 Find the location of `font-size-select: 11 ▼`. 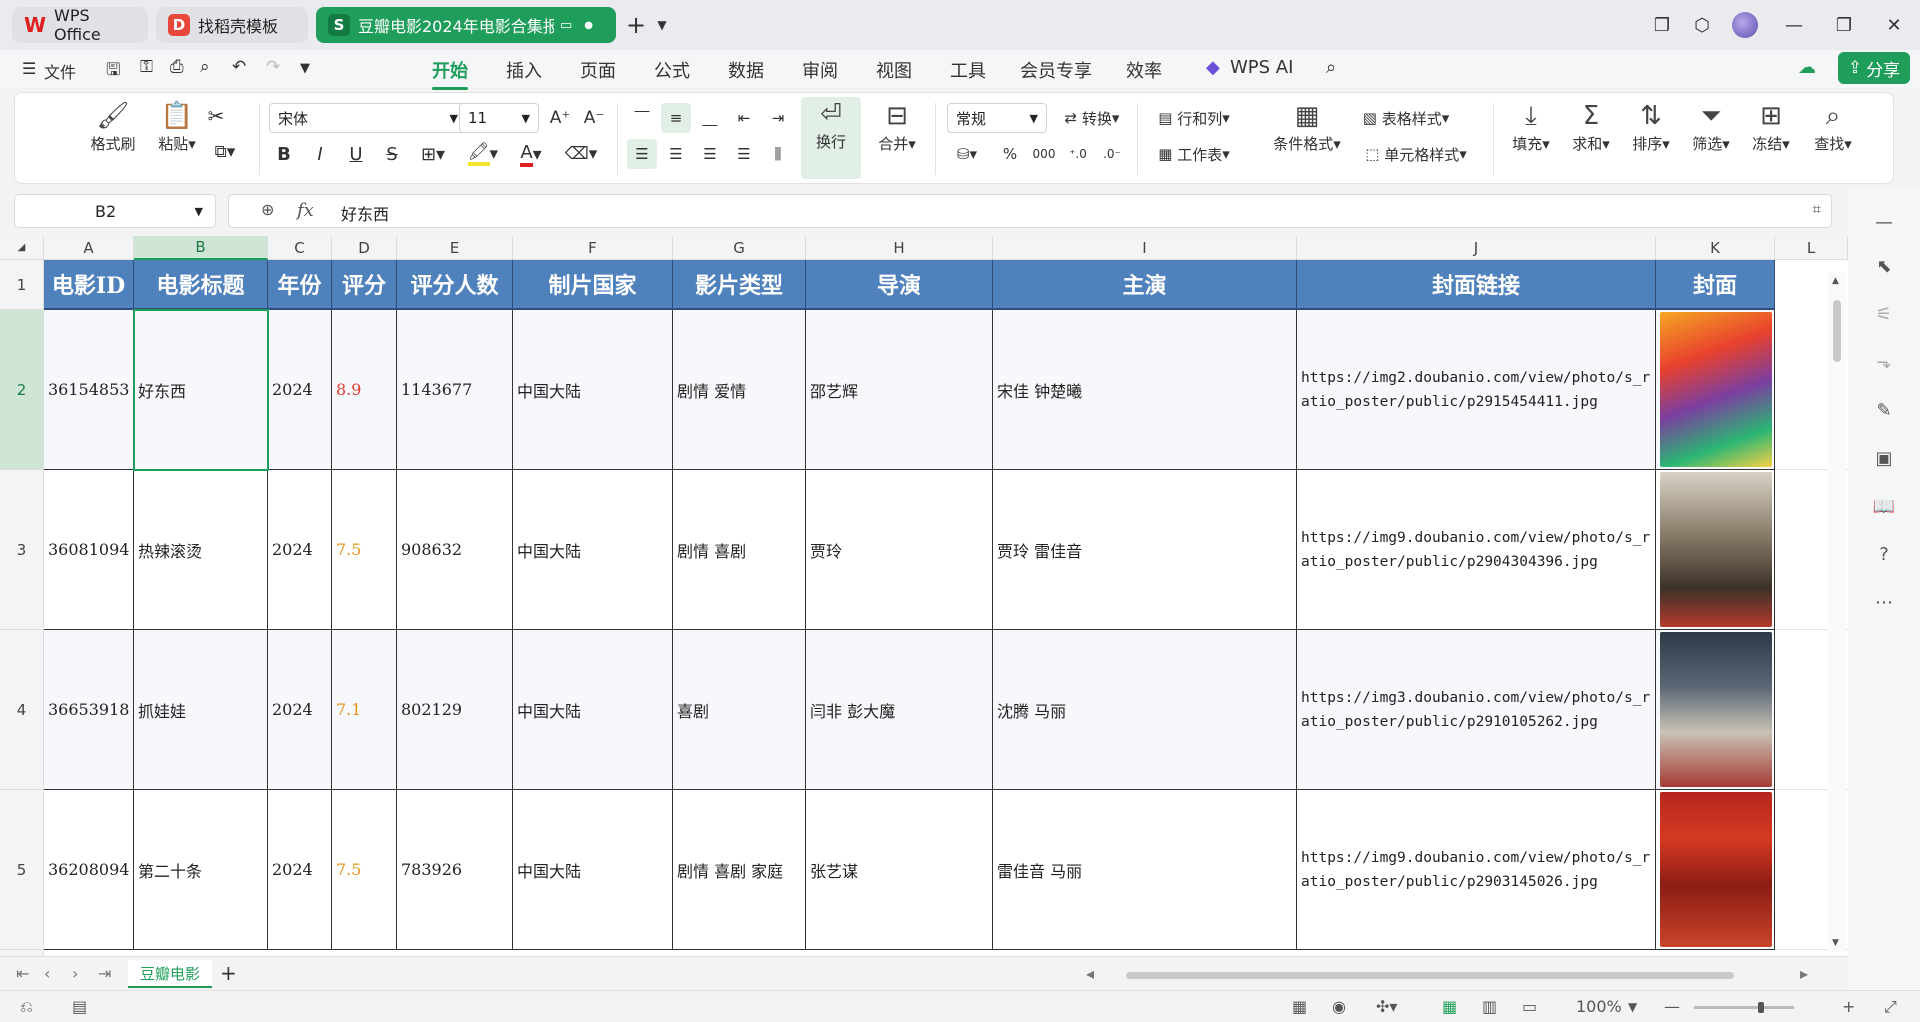

font-size-select: 11 ▼ is located at coordinates (499, 118).